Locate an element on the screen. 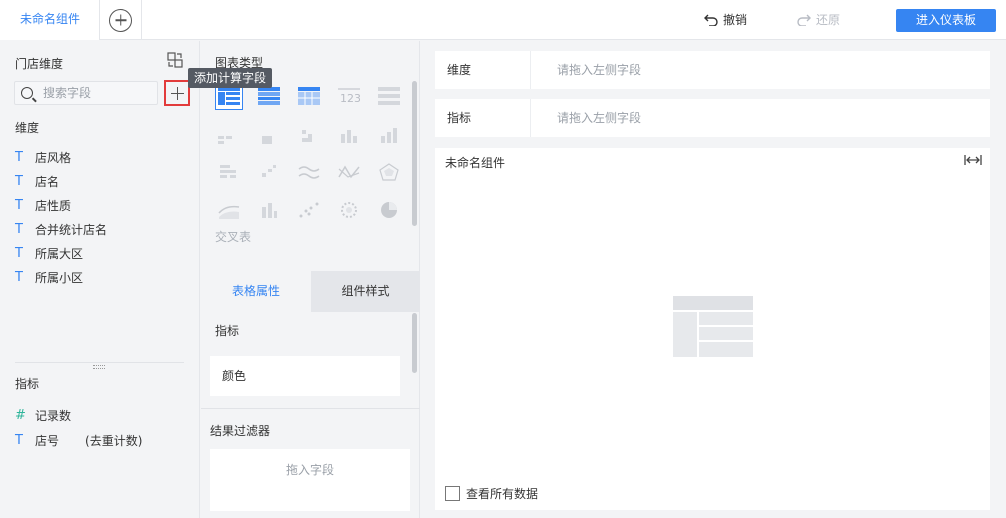  switch-dataset-icon is located at coordinates (175, 60).